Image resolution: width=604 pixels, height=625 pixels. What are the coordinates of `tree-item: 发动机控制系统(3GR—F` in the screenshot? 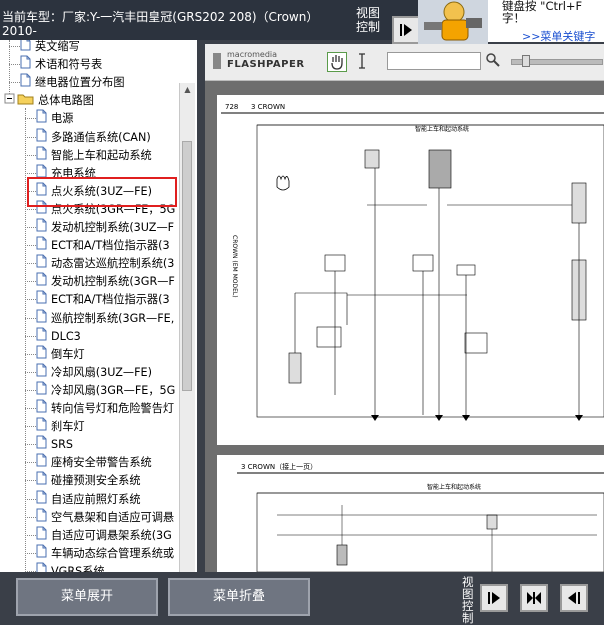 It's located at (105, 281).